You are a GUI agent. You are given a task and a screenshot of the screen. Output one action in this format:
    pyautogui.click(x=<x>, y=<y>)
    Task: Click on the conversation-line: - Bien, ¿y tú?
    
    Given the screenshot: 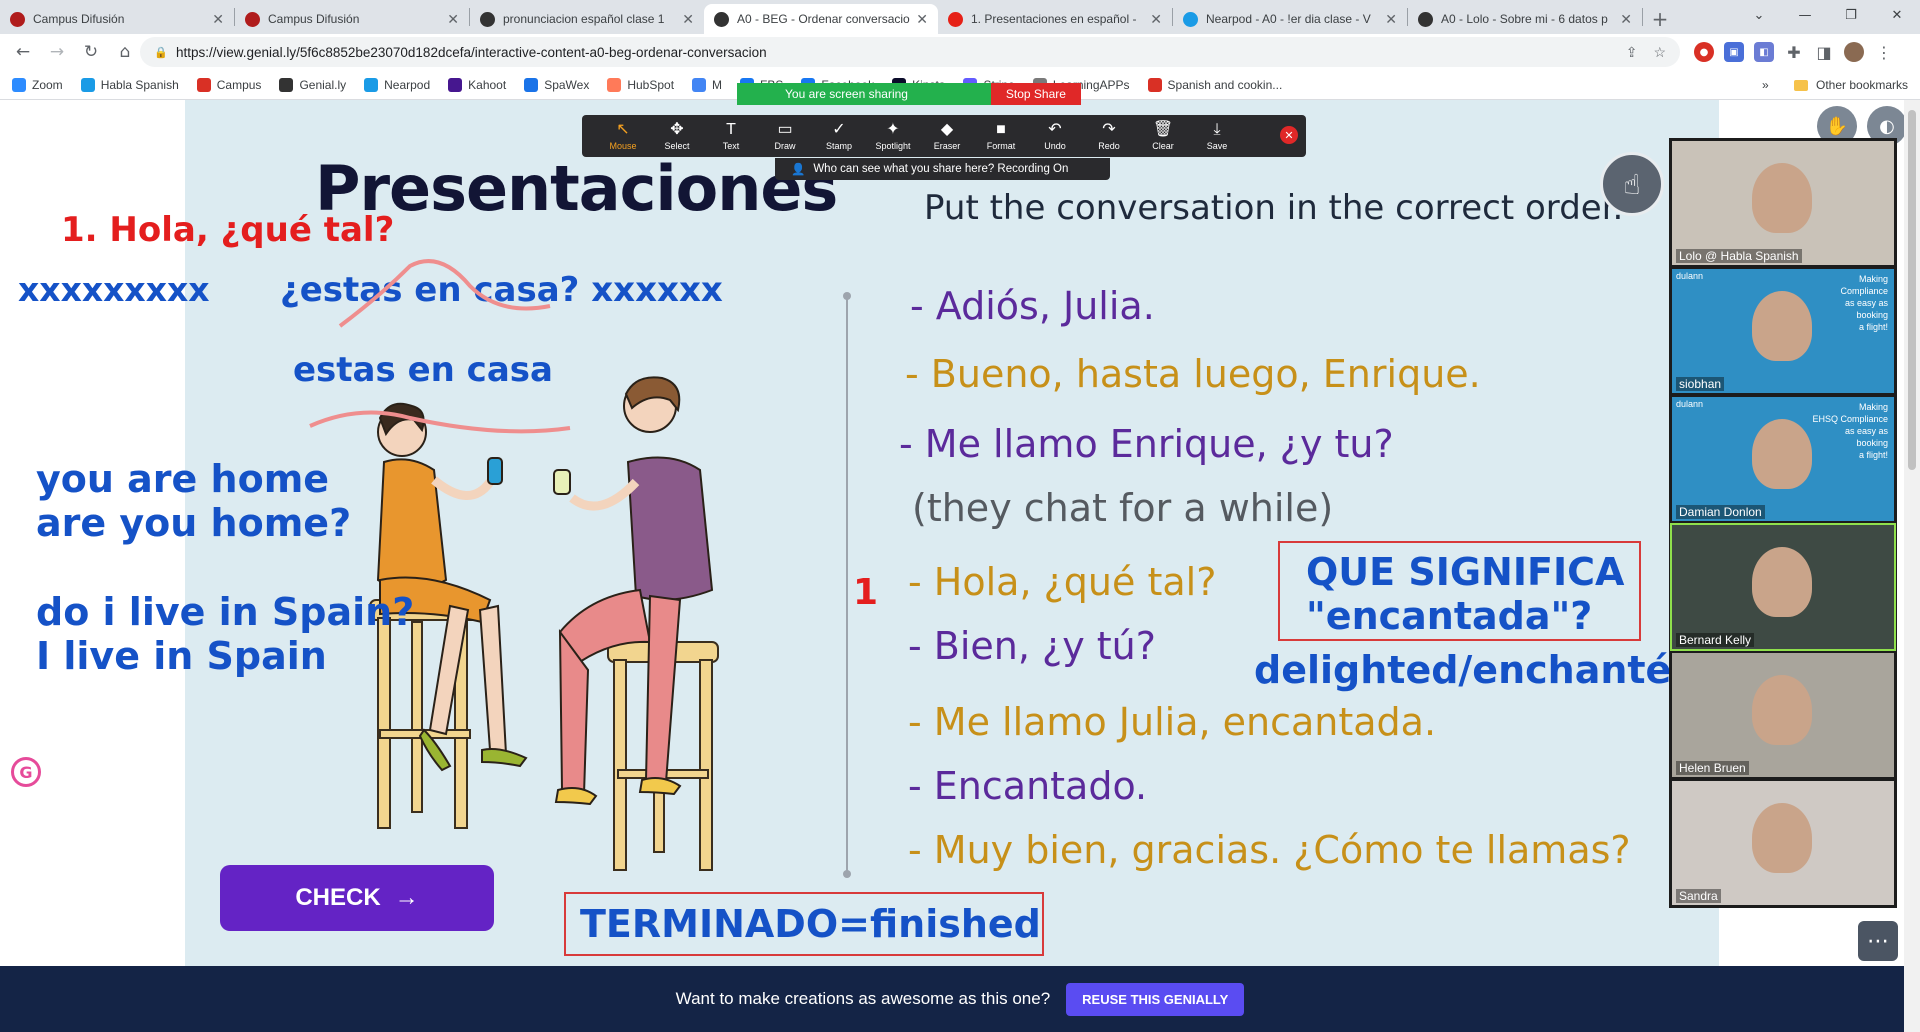 What is the action you would take?
    pyautogui.click(x=1032, y=646)
    